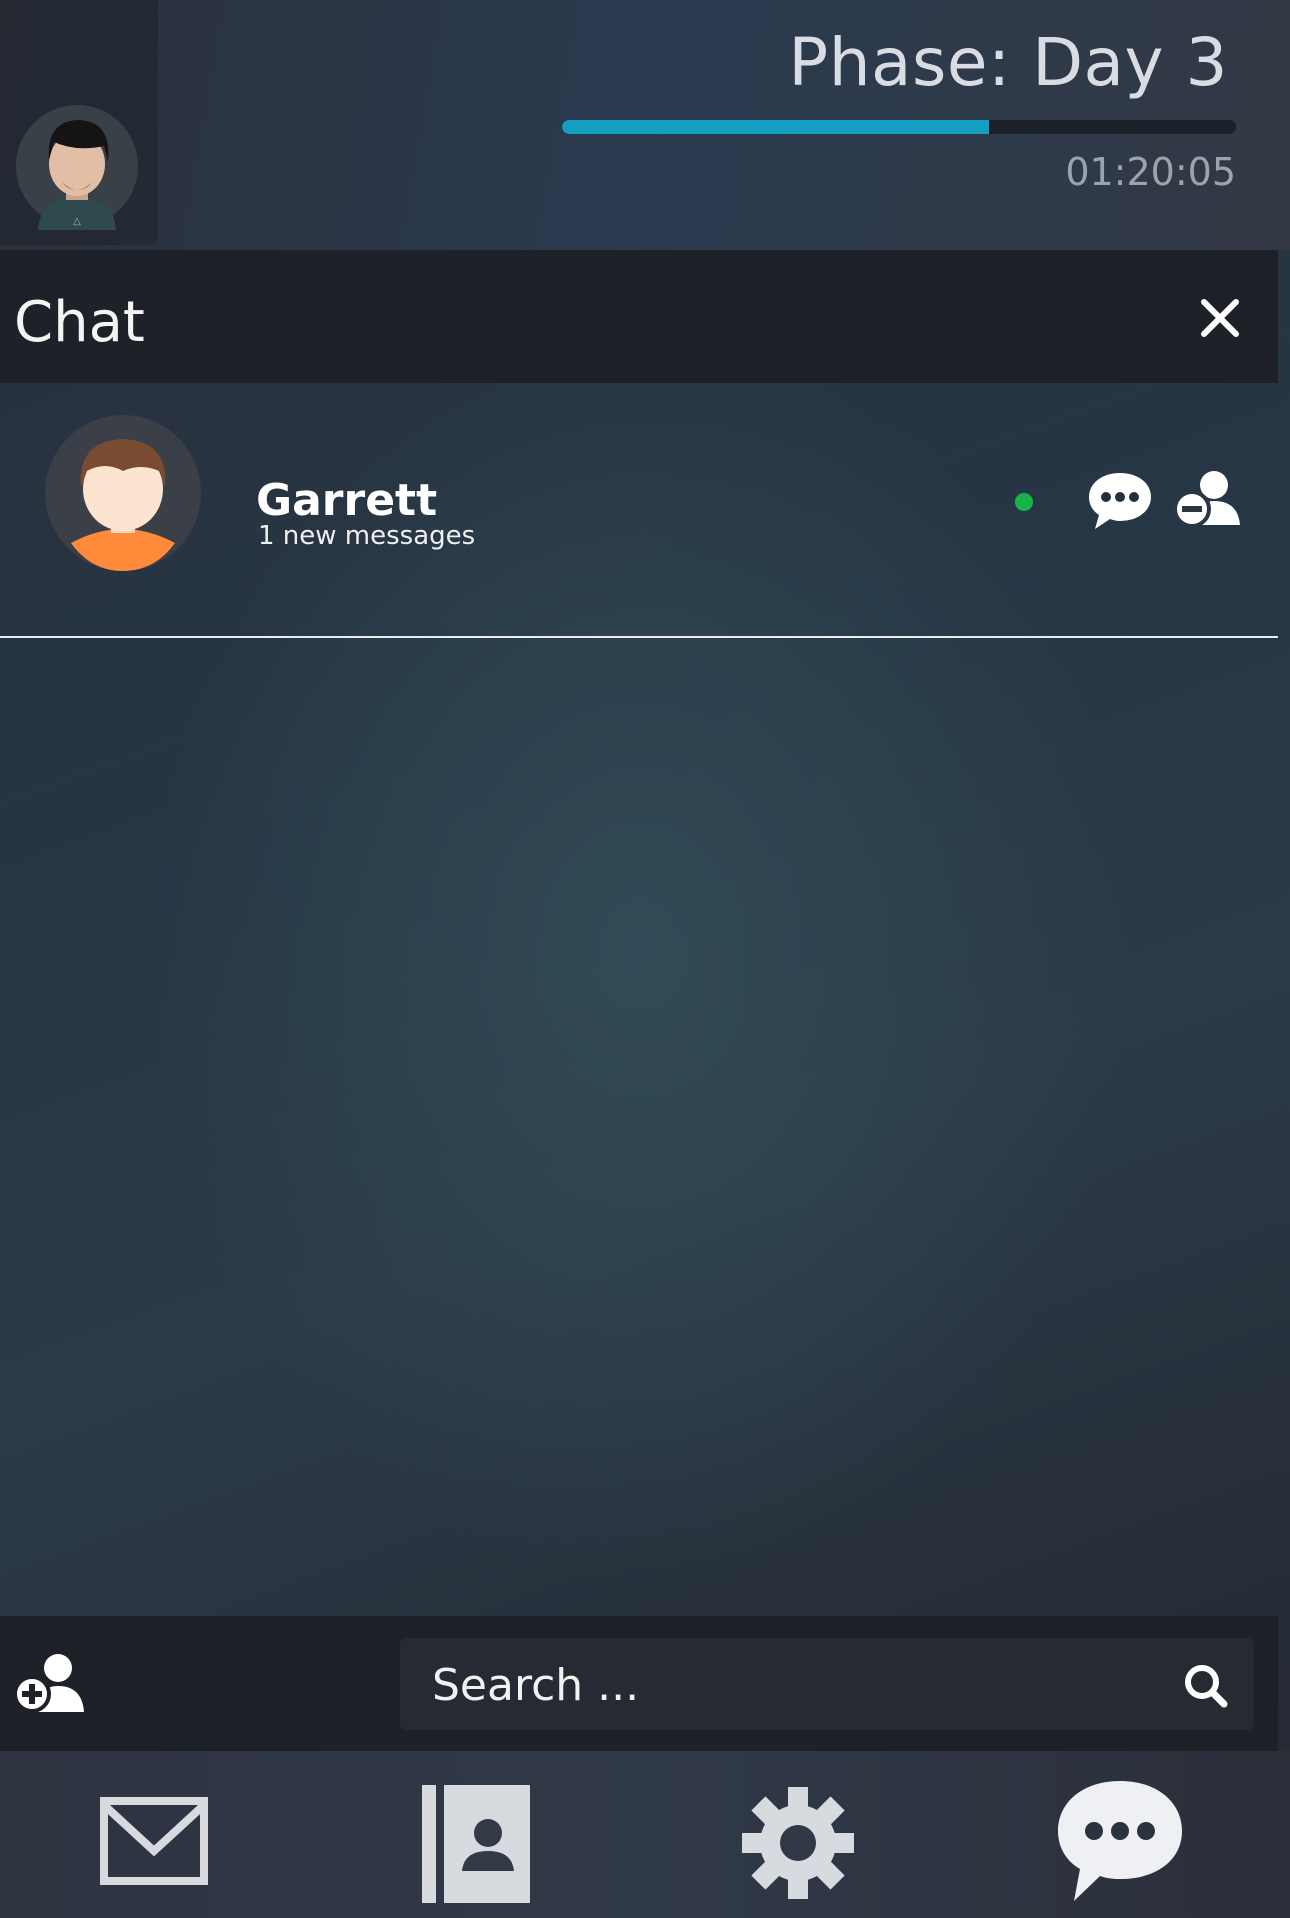 This screenshot has width=1290, height=1918. What do you see at coordinates (50, 1683) in the screenshot?
I see `add-contact-icon` at bounding box center [50, 1683].